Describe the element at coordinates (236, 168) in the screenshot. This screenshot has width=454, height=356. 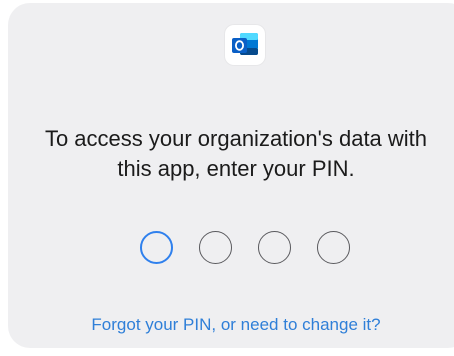
I see `pin-prompt-line-2: this app, enter your PIN.` at that location.